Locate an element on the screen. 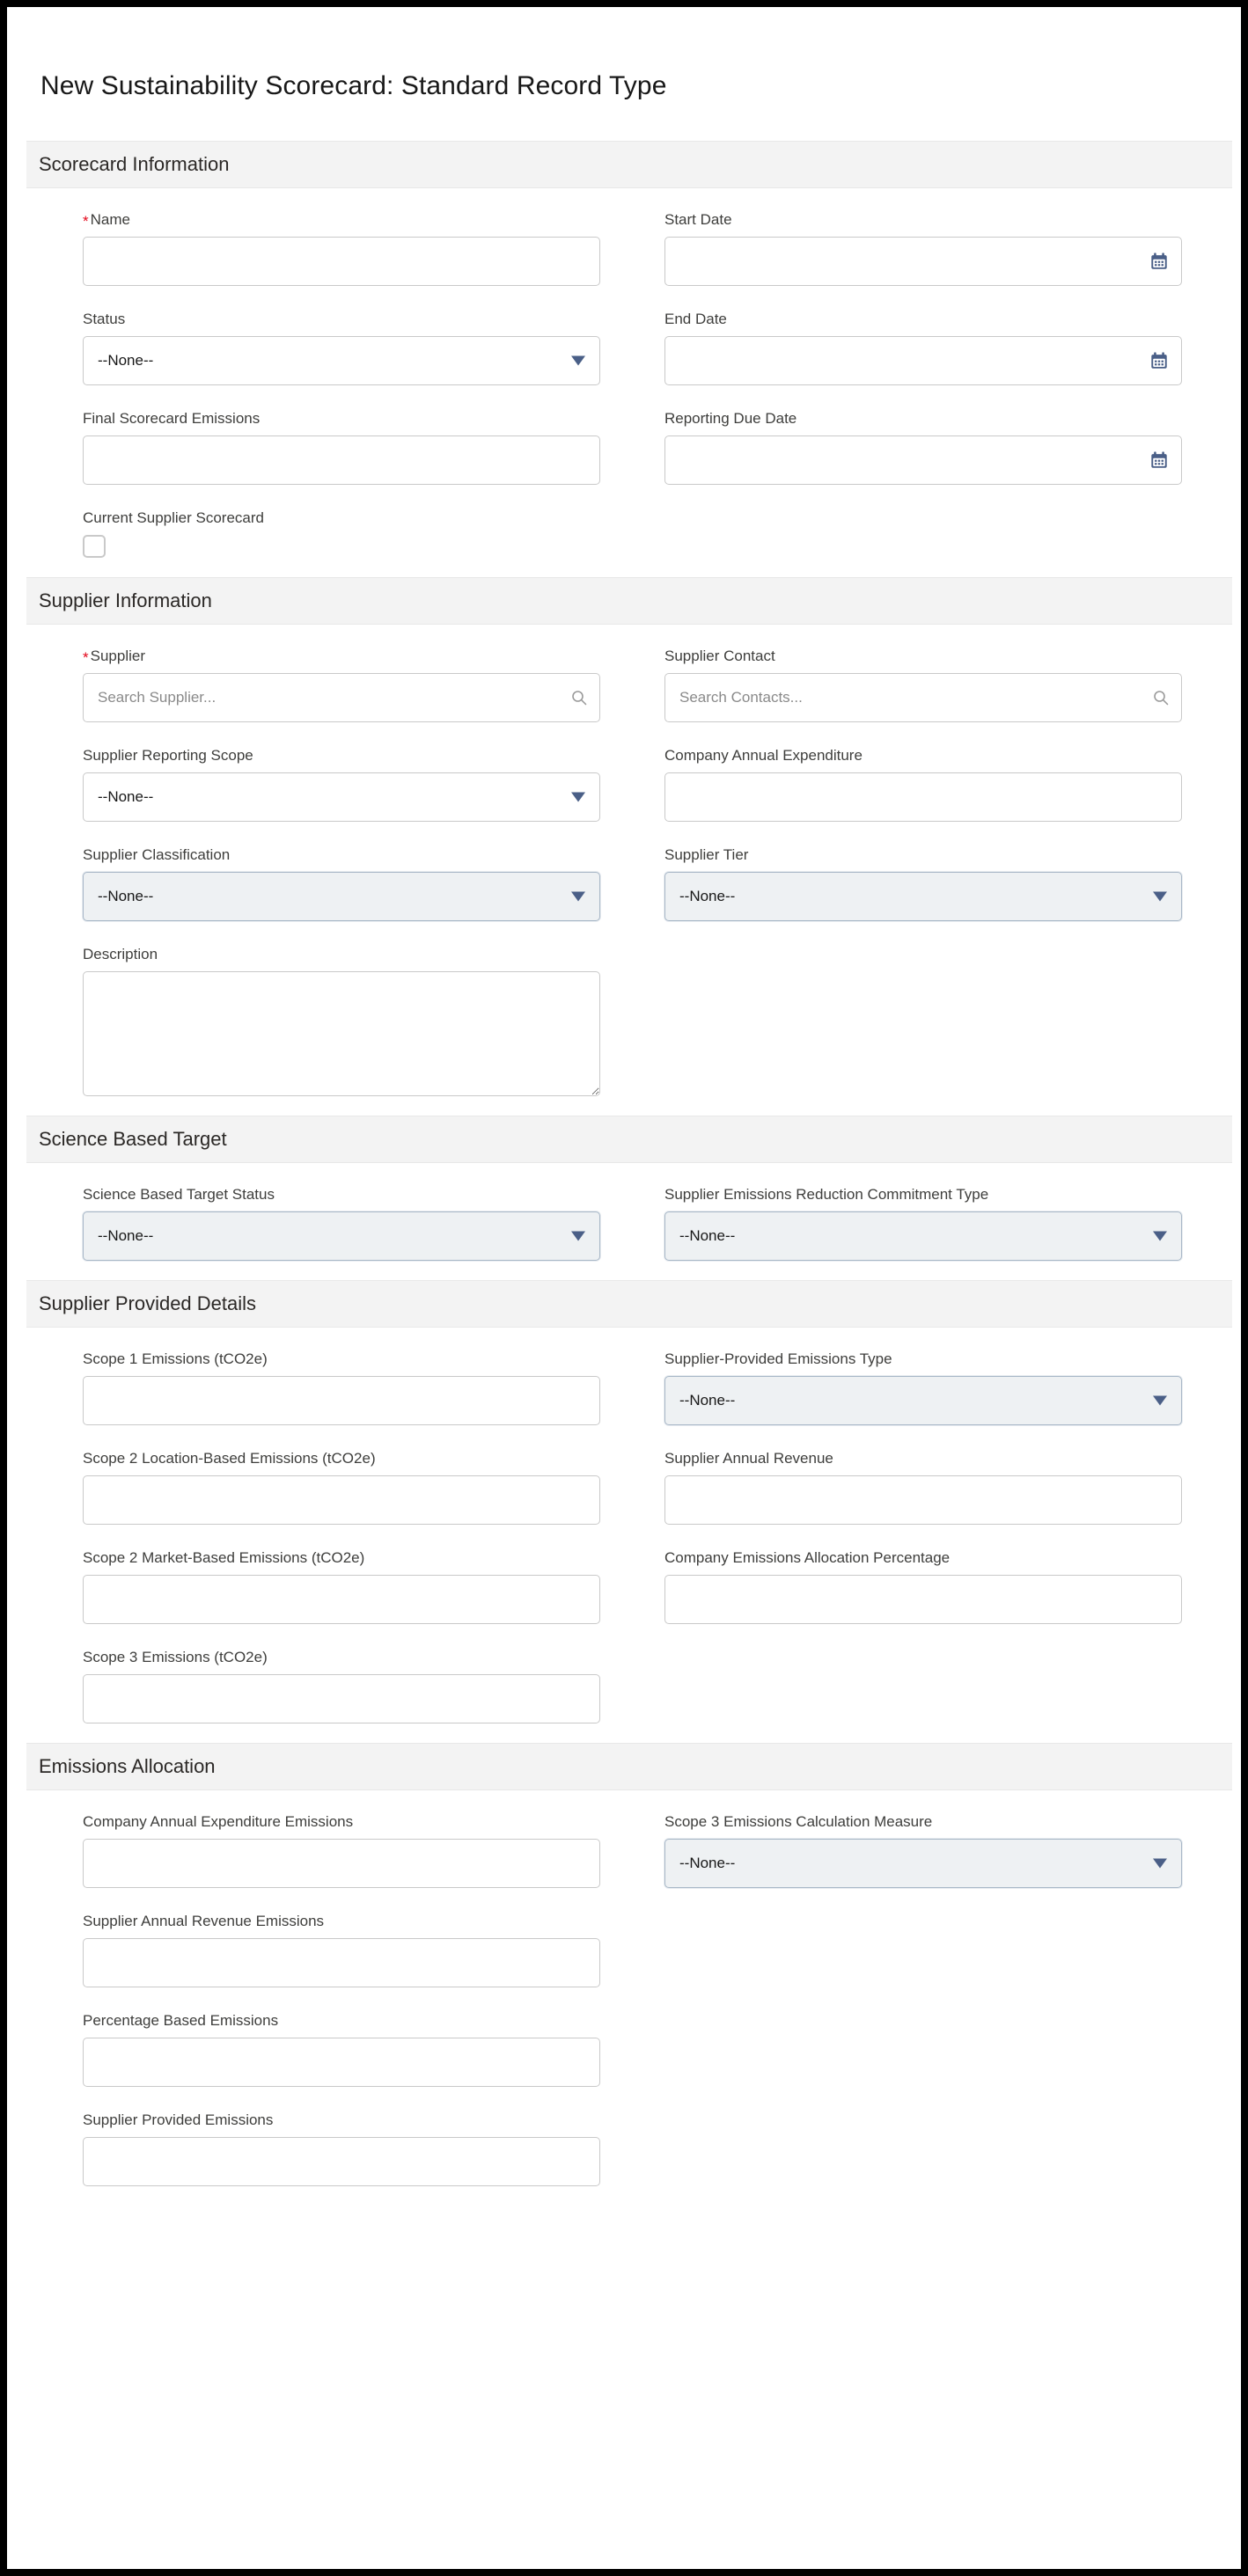 This screenshot has height=2576, width=1248. section-header-scorecard-information: Scorecard Information is located at coordinates (629, 164).